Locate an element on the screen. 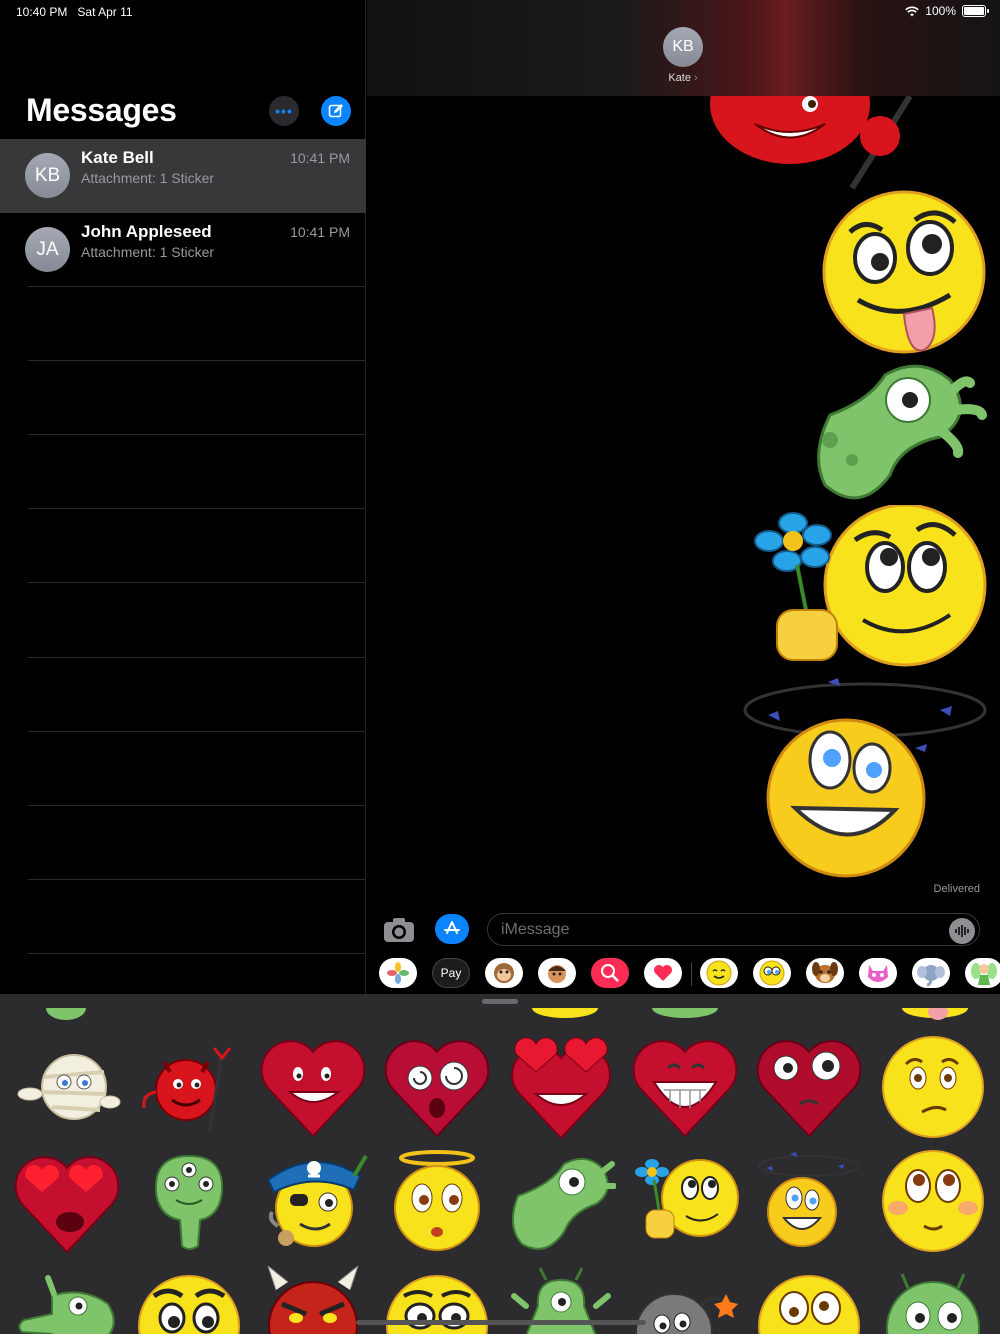 The width and height of the screenshot is (1000, 1334). chevron-right-icon: › is located at coordinates (696, 78).